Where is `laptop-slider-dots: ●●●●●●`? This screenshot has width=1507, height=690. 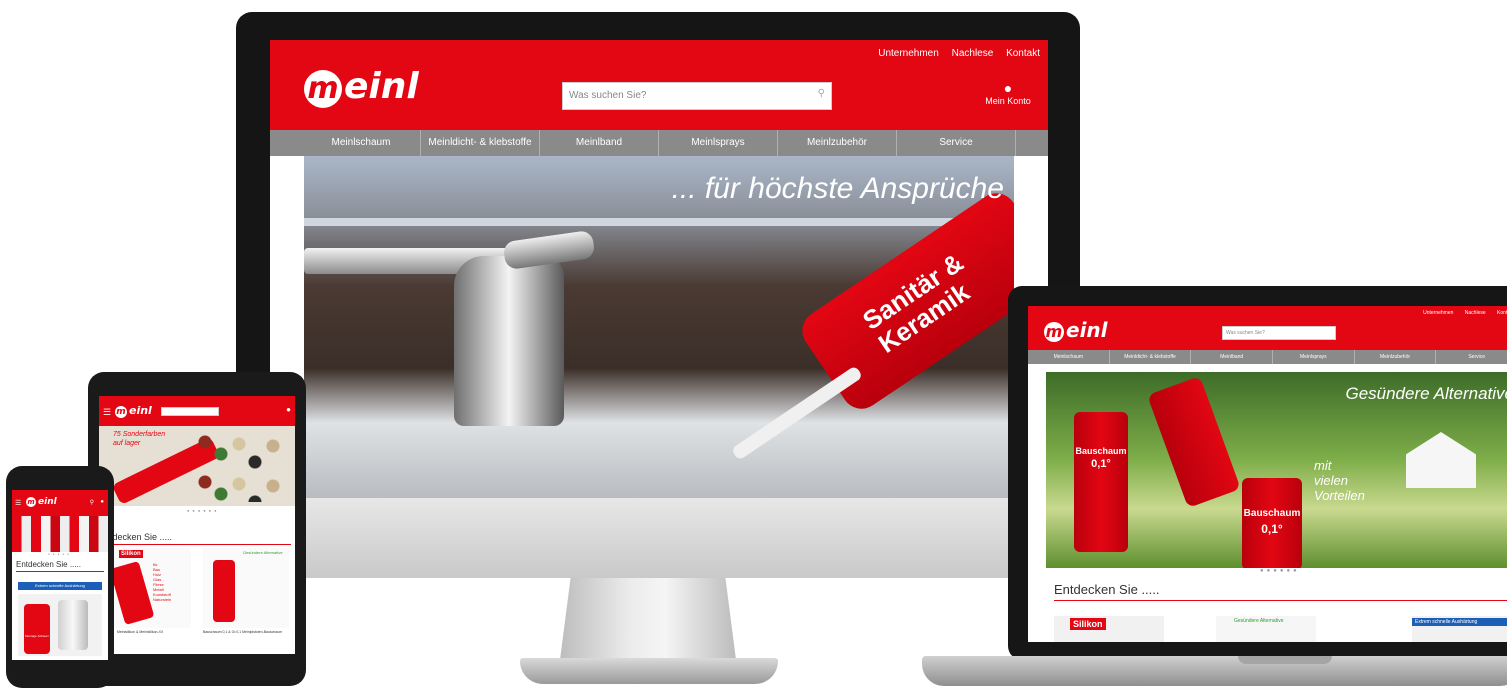
laptop-slider-dots: ●●●●●● is located at coordinates (1280, 571).